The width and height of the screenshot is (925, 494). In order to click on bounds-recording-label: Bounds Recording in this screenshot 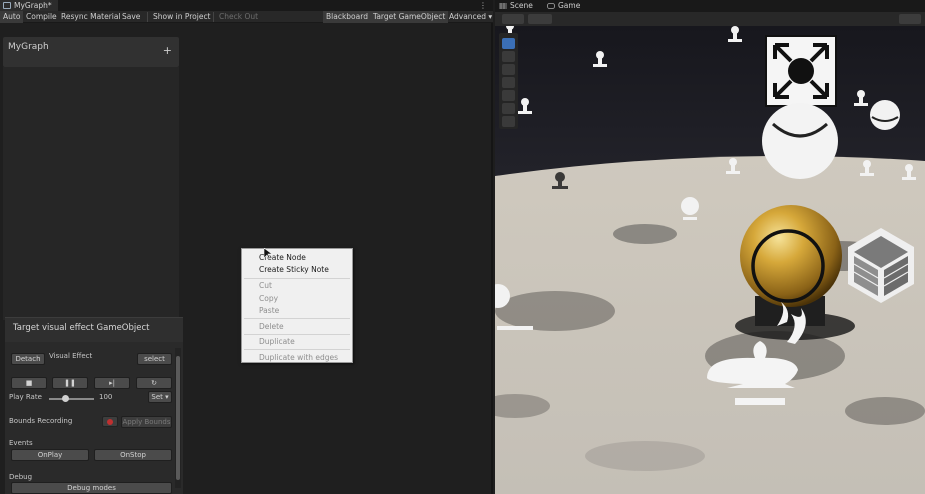, I will do `click(41, 421)`.